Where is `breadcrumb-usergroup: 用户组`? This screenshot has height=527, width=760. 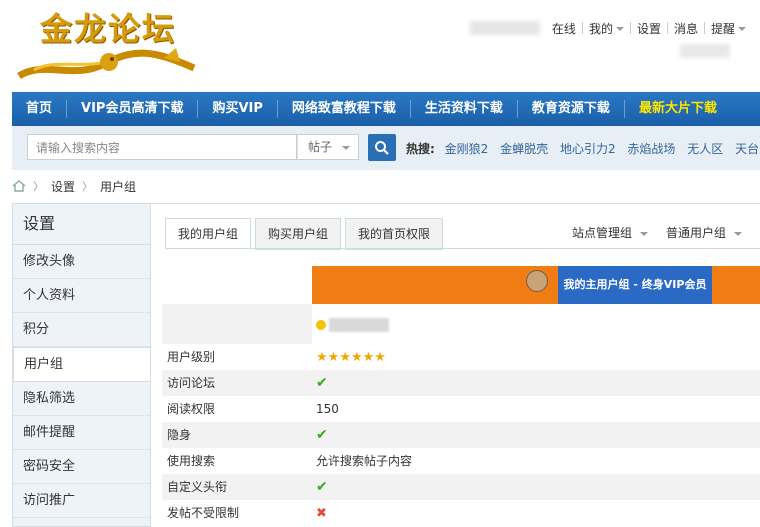
breadcrumb-usergroup: 用户组 is located at coordinates (118, 186).